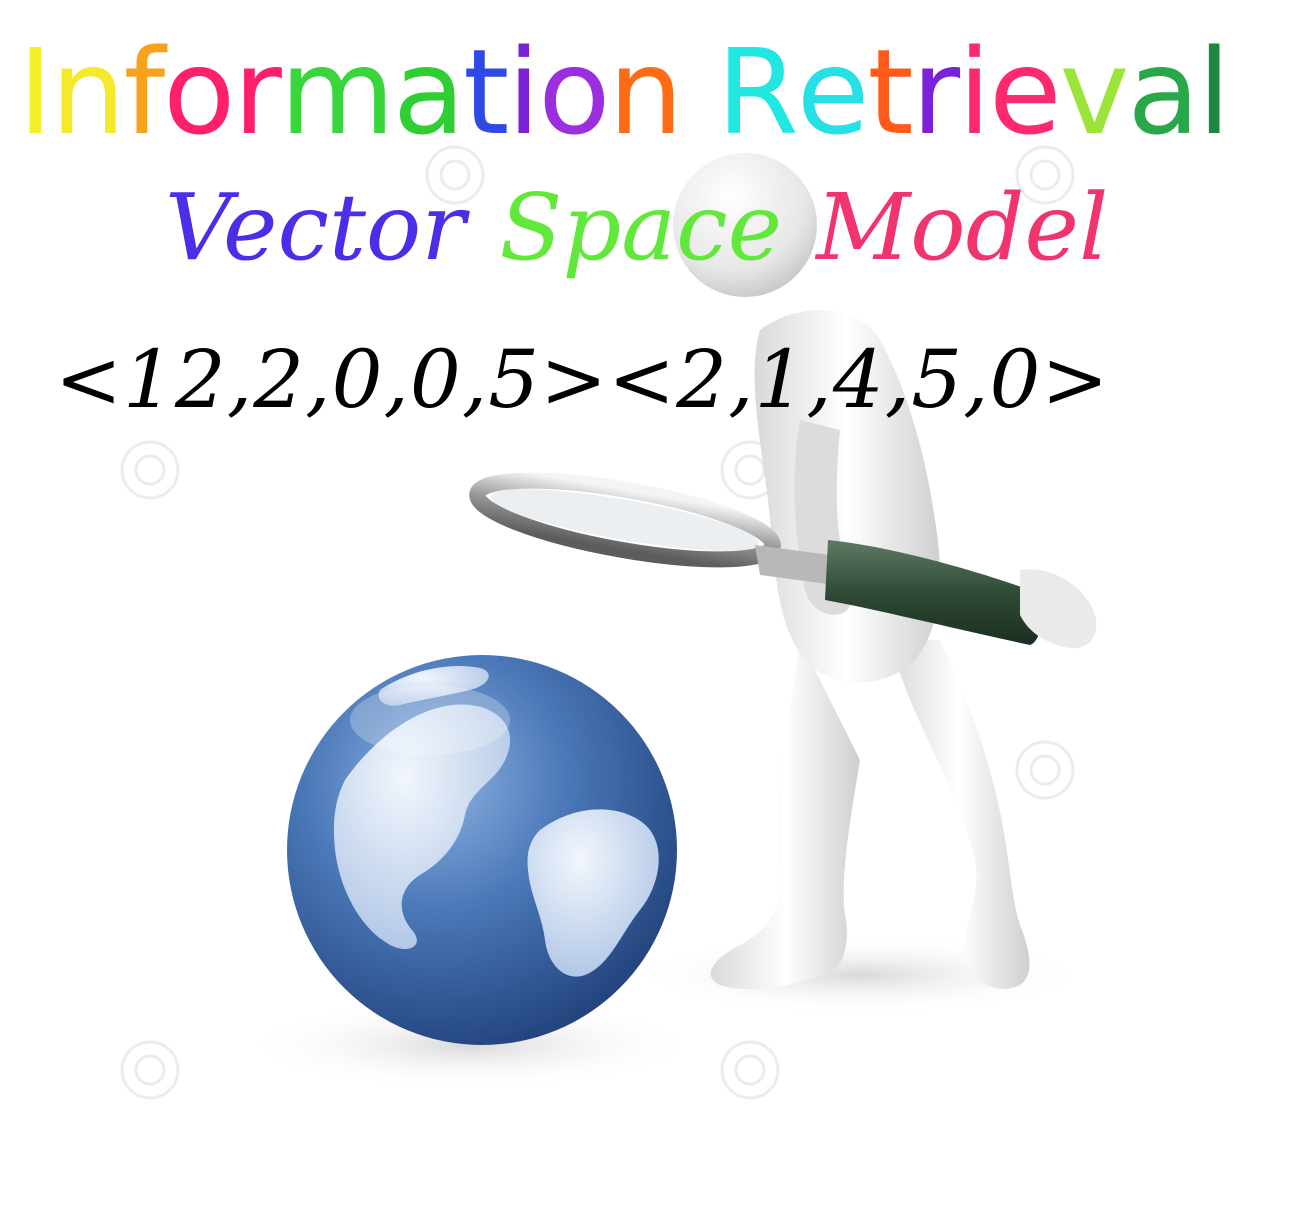 This screenshot has width=1300, height=1229. I want to click on title-letter: I, so click(35, 92).